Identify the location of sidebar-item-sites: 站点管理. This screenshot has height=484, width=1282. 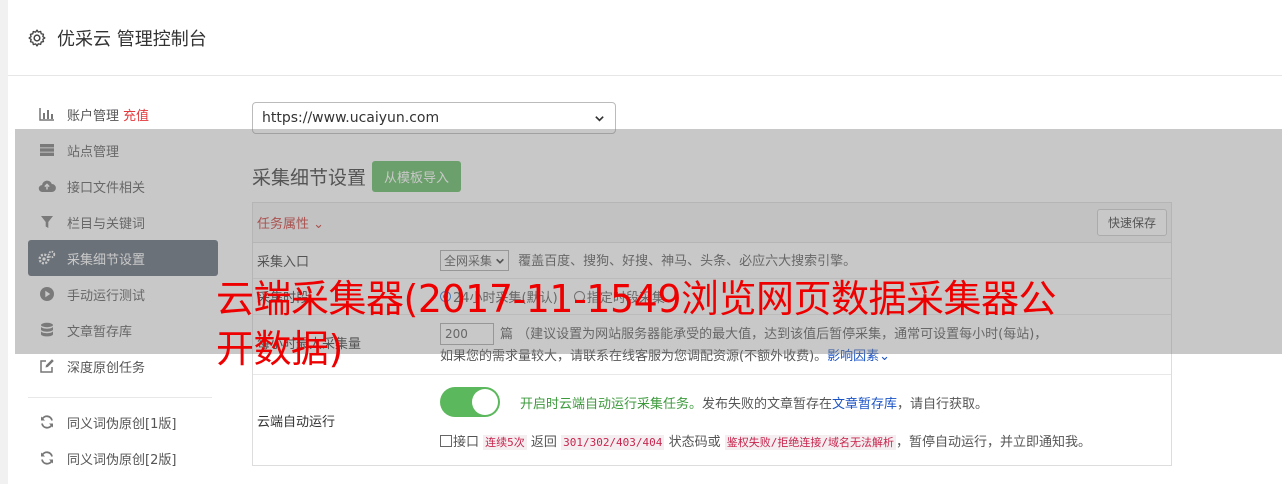
(123, 150).